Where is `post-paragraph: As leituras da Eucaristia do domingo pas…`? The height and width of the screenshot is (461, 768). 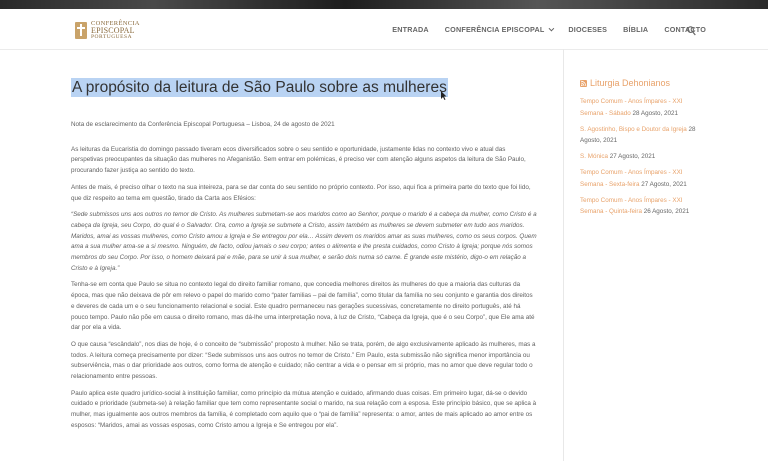
post-paragraph: As leituras da Eucaristia do domingo pas… is located at coordinates (298, 160).